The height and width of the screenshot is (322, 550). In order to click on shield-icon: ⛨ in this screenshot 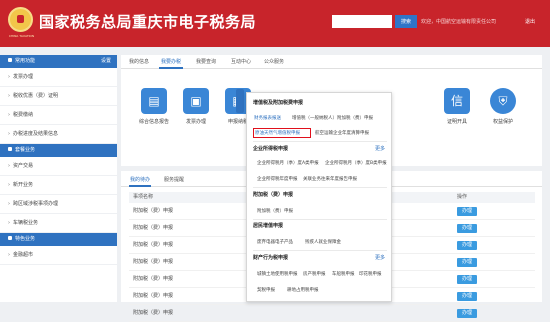, I will do `click(503, 101)`.